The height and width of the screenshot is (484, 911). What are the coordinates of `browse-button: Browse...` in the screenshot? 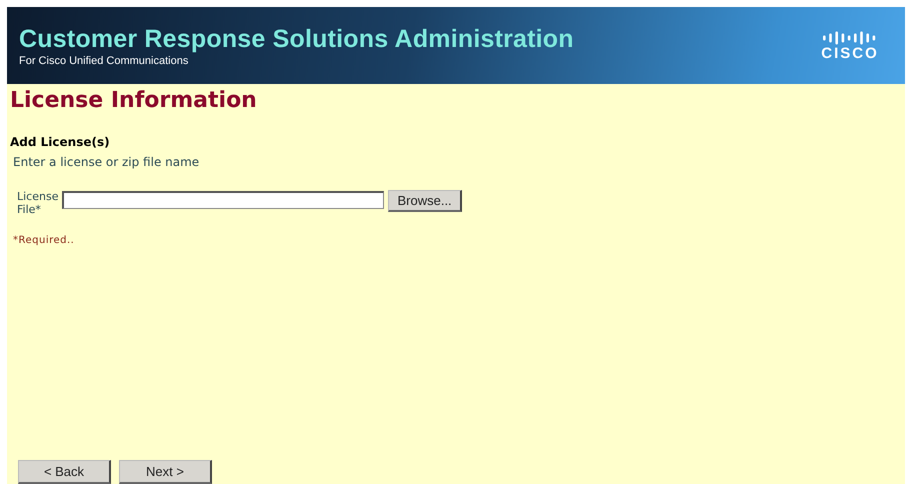 It's located at (425, 201).